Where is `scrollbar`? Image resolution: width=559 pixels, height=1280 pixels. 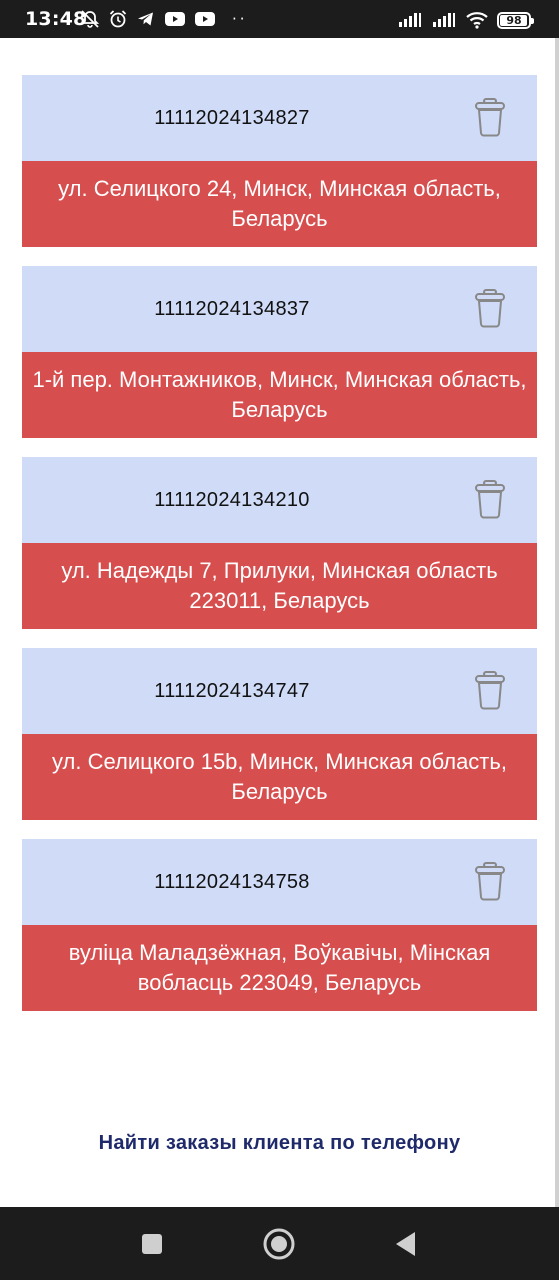 scrollbar is located at coordinates (557, 622).